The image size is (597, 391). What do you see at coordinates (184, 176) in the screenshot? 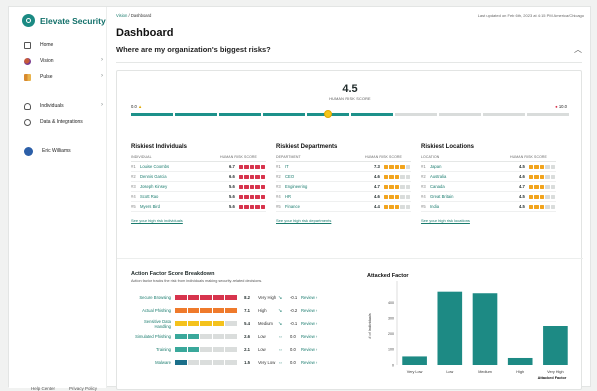
I see `row-name-link: Dennis Garcia` at bounding box center [184, 176].